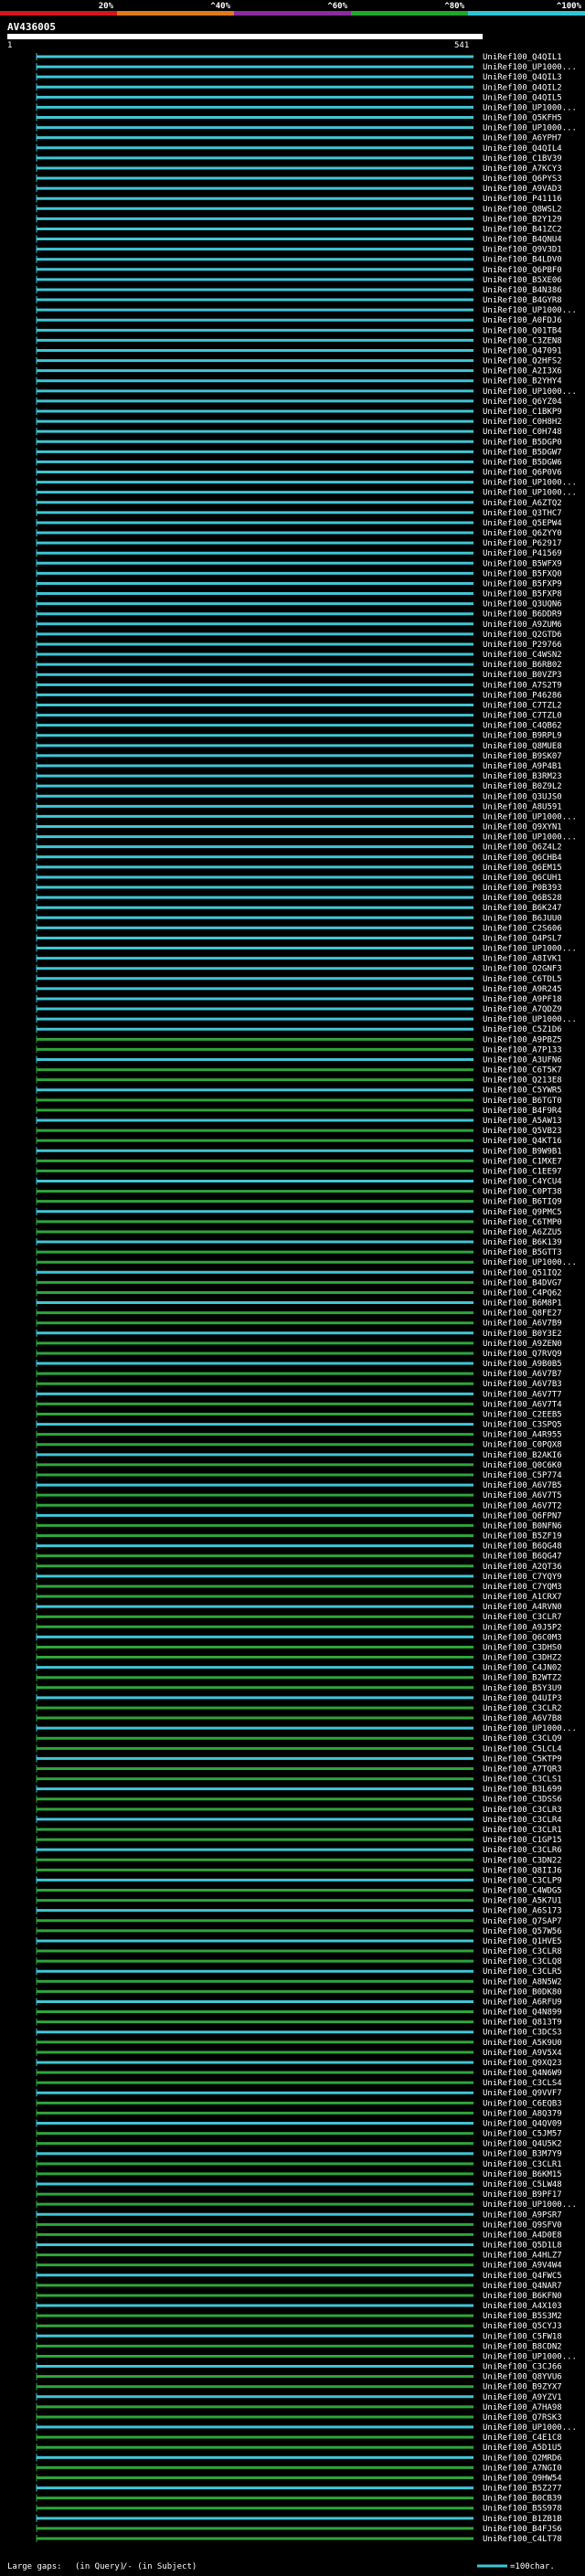  I want to click on hit-row: UniRef100_A8N5W2, so click(299, 1982).